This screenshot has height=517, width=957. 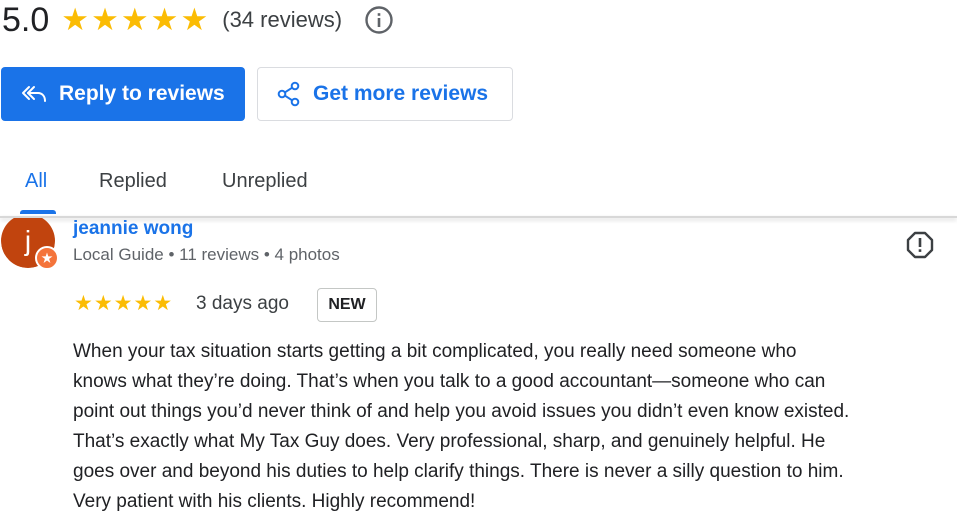 I want to click on report-review-icon, so click(x=920, y=245).